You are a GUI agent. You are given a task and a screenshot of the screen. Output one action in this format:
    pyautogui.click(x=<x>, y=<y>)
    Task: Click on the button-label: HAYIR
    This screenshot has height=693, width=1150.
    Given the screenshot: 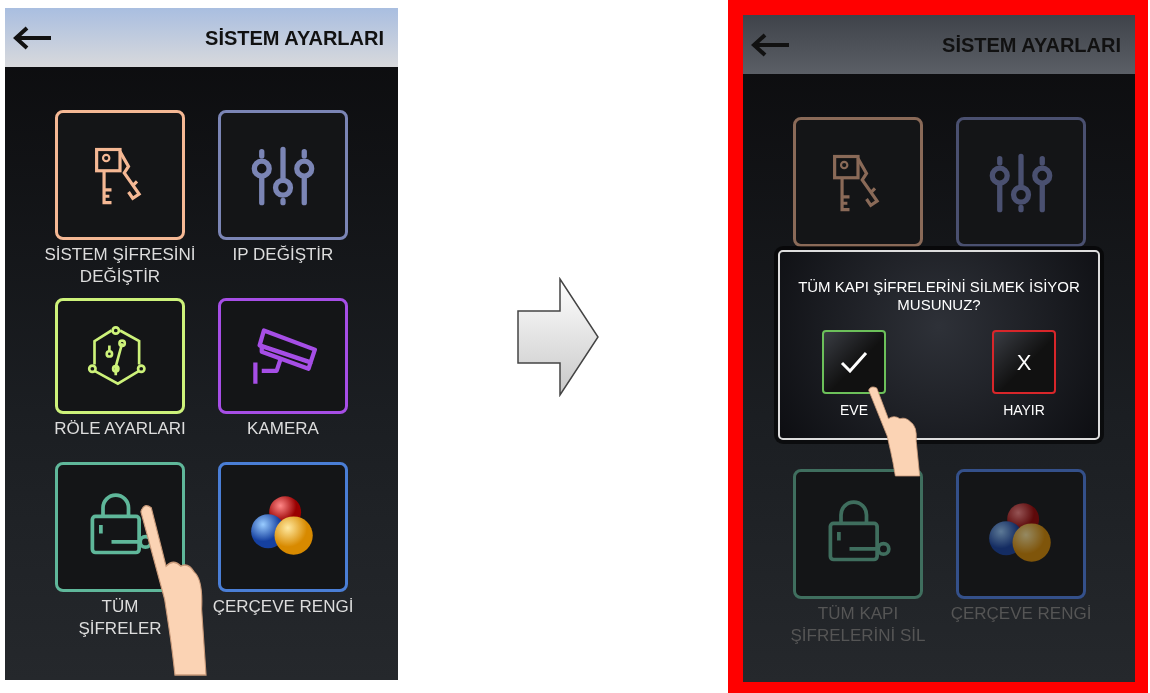 What is the action you would take?
    pyautogui.click(x=1024, y=410)
    